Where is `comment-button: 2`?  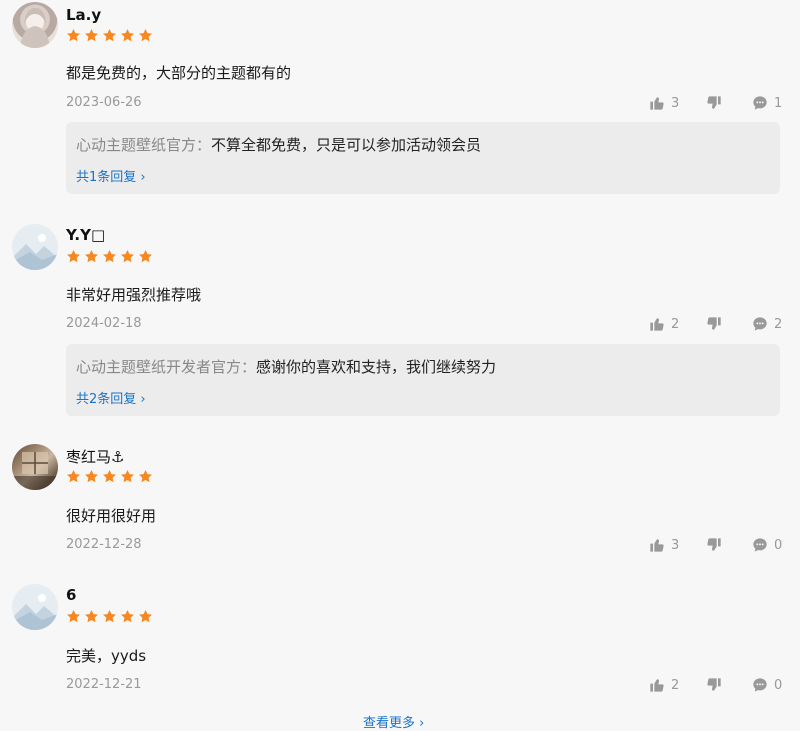
comment-button: 2 is located at coordinates (767, 324).